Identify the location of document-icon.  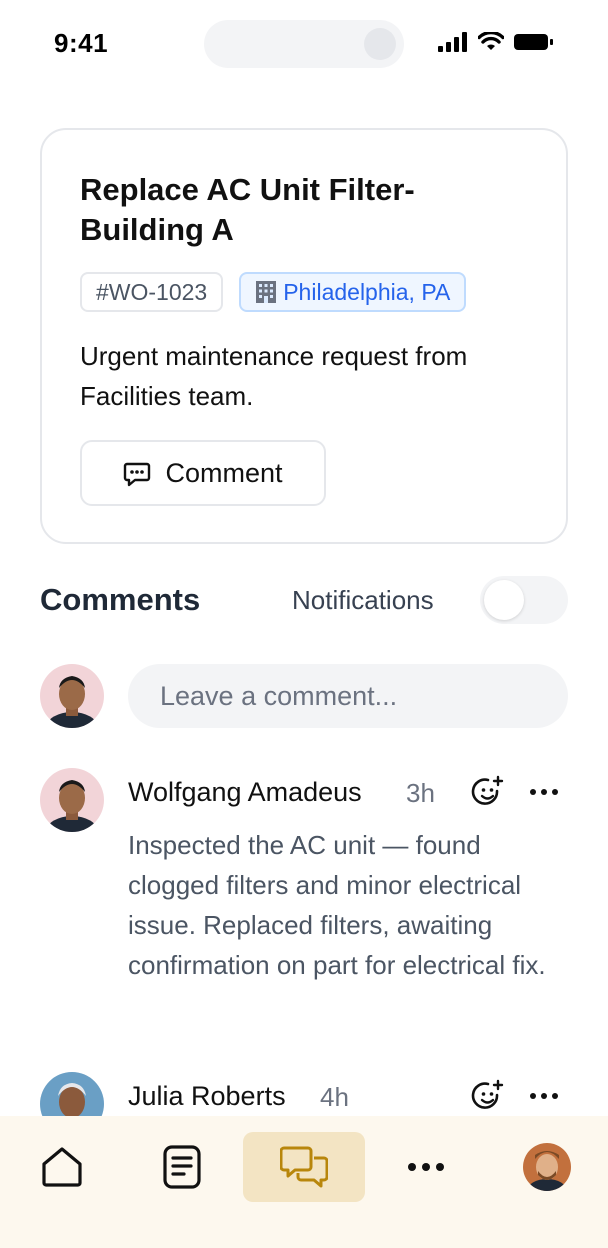
(182, 1167).